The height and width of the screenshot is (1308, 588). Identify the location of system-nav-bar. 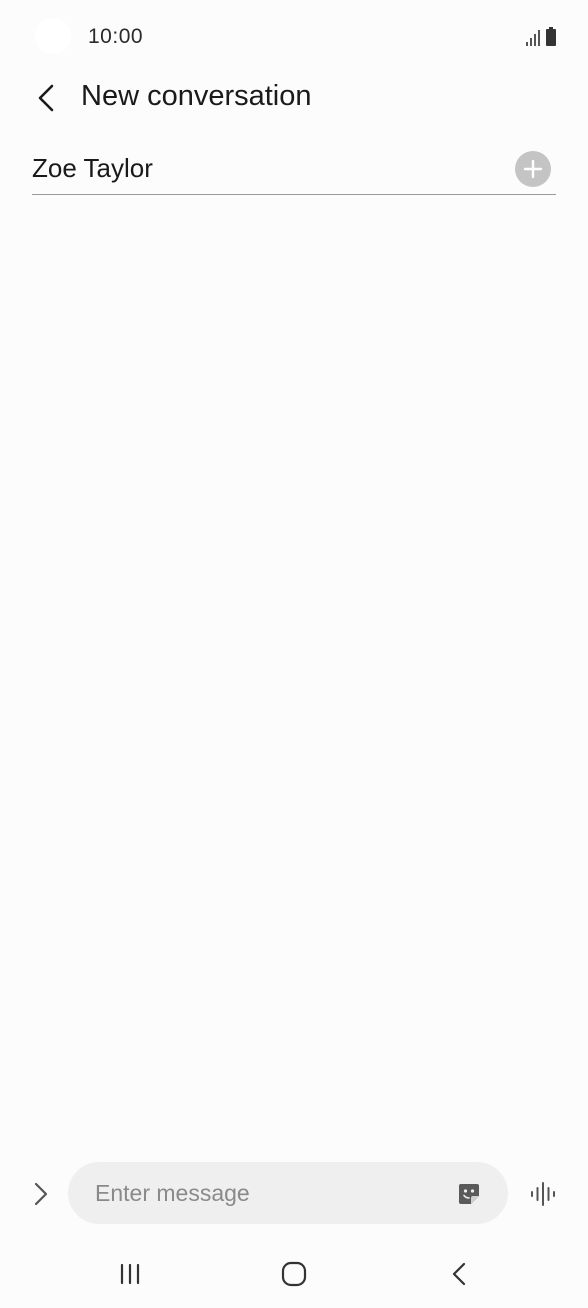
(294, 1274).